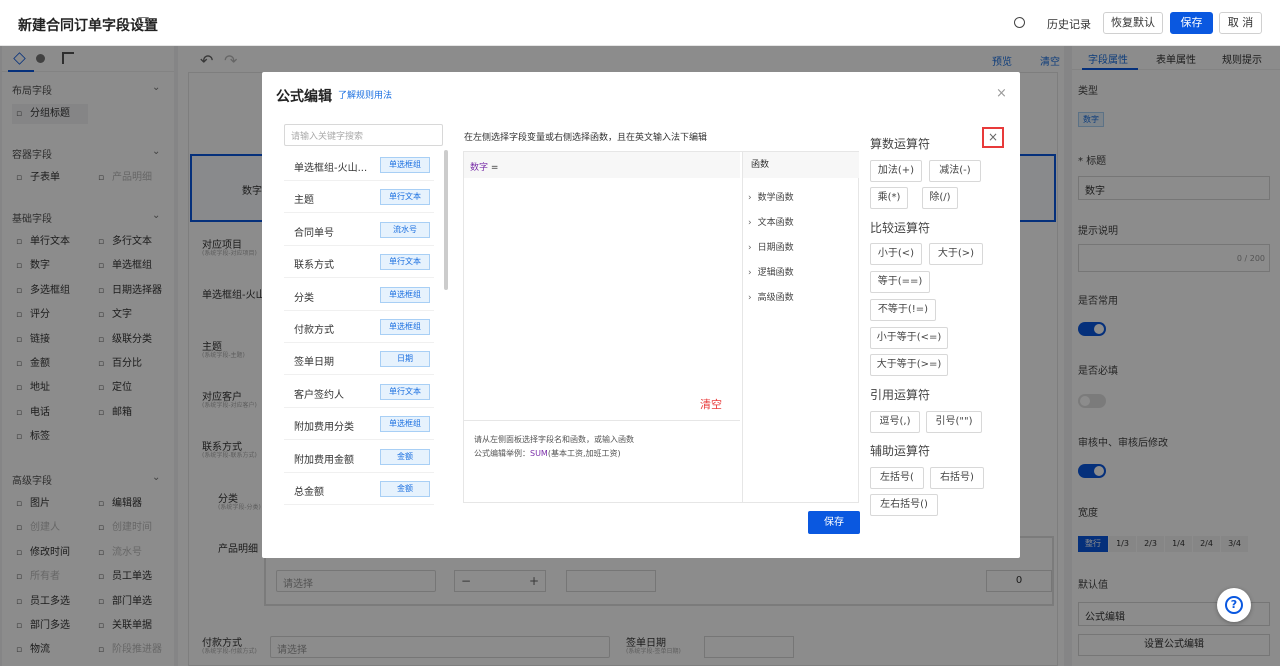  What do you see at coordinates (304, 298) in the screenshot?
I see `field-variable-name: 分类` at bounding box center [304, 298].